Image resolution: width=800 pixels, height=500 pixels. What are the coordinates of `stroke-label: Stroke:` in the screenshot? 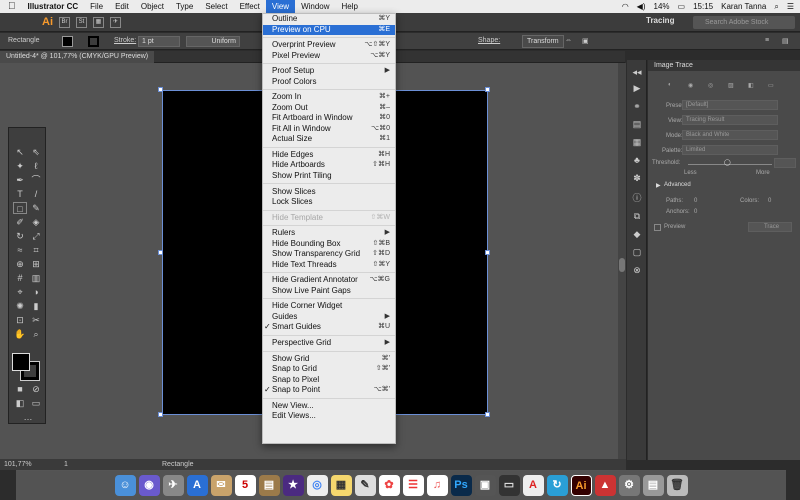 It's located at (125, 40).